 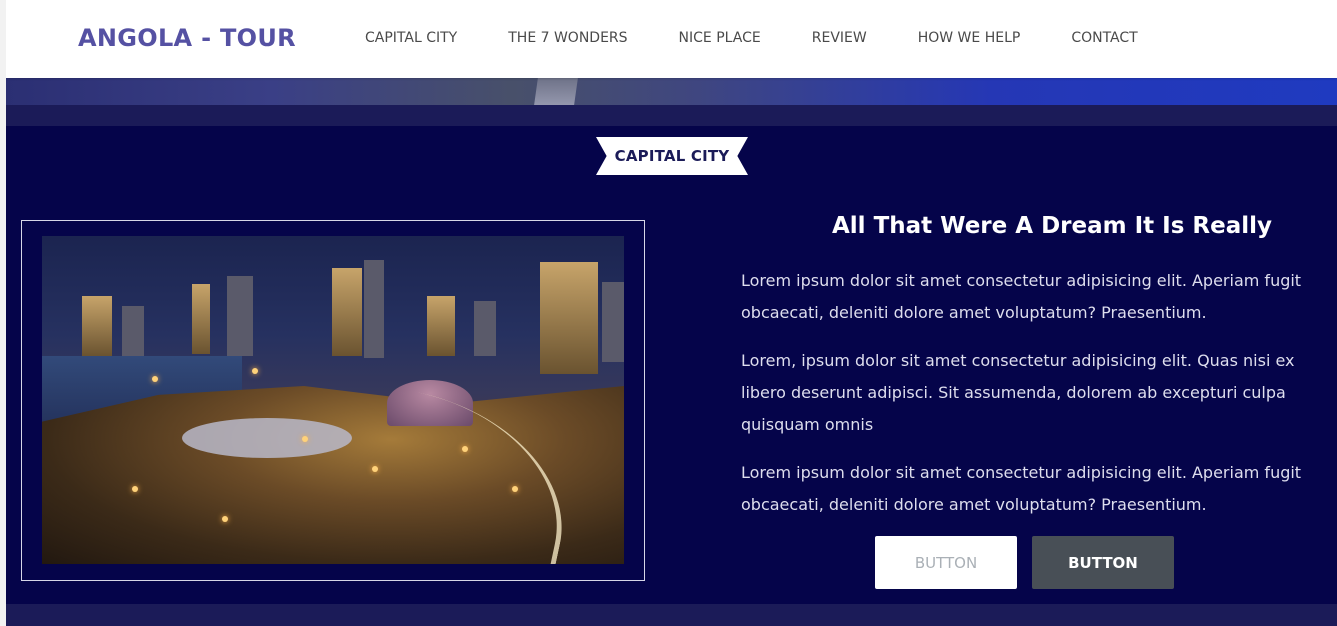 What do you see at coordinates (671, 615) in the screenshot?
I see `section-band-bottom` at bounding box center [671, 615].